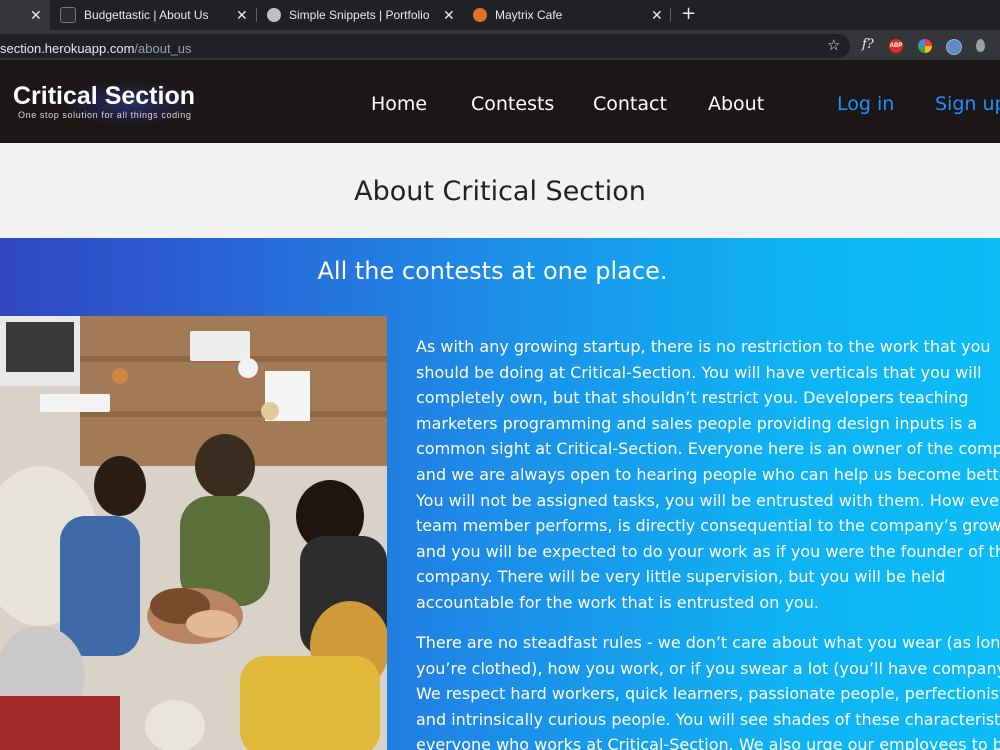 This screenshot has height=750, width=1000. I want to click on budgettastic-favicon-icon, so click(68, 15).